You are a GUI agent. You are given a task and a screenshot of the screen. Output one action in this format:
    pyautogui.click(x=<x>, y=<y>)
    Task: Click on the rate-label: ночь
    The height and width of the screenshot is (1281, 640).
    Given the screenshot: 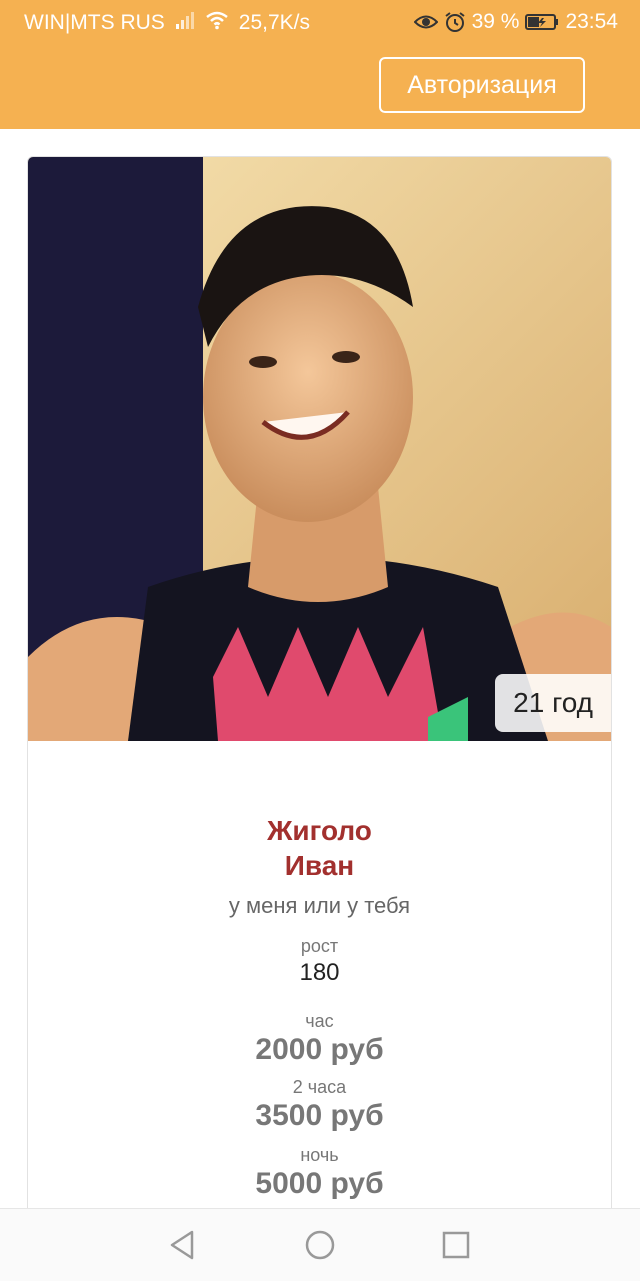 What is the action you would take?
    pyautogui.click(x=319, y=1155)
    